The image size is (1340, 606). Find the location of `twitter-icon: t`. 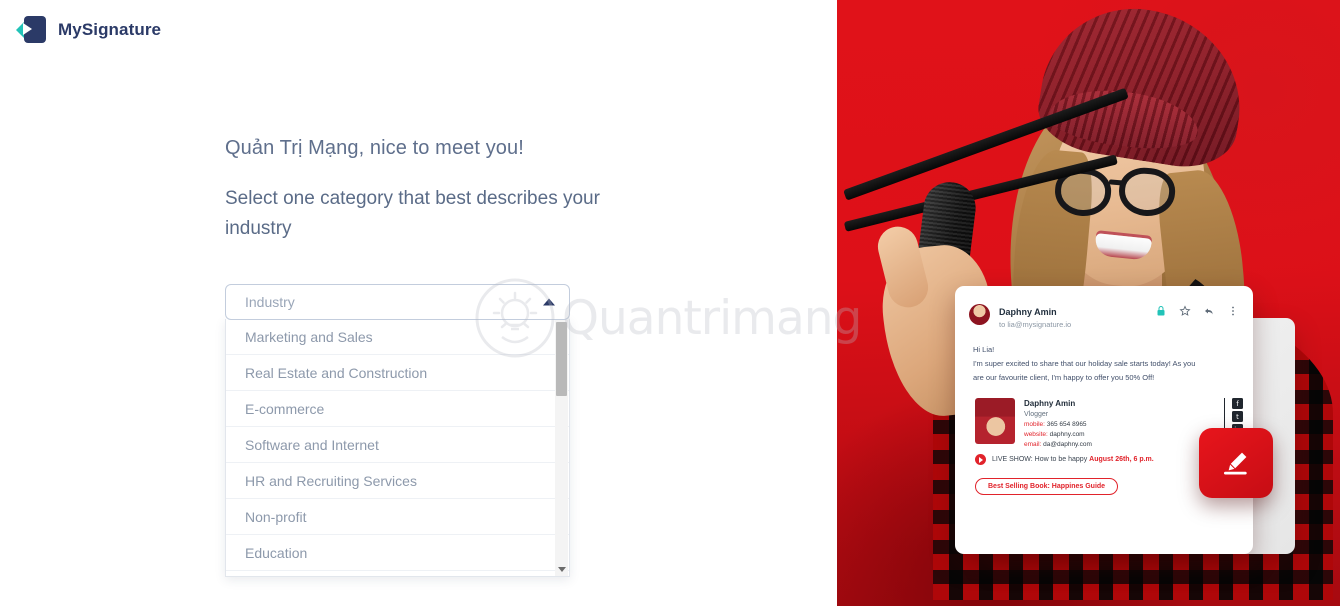

twitter-icon: t is located at coordinates (1237, 416).